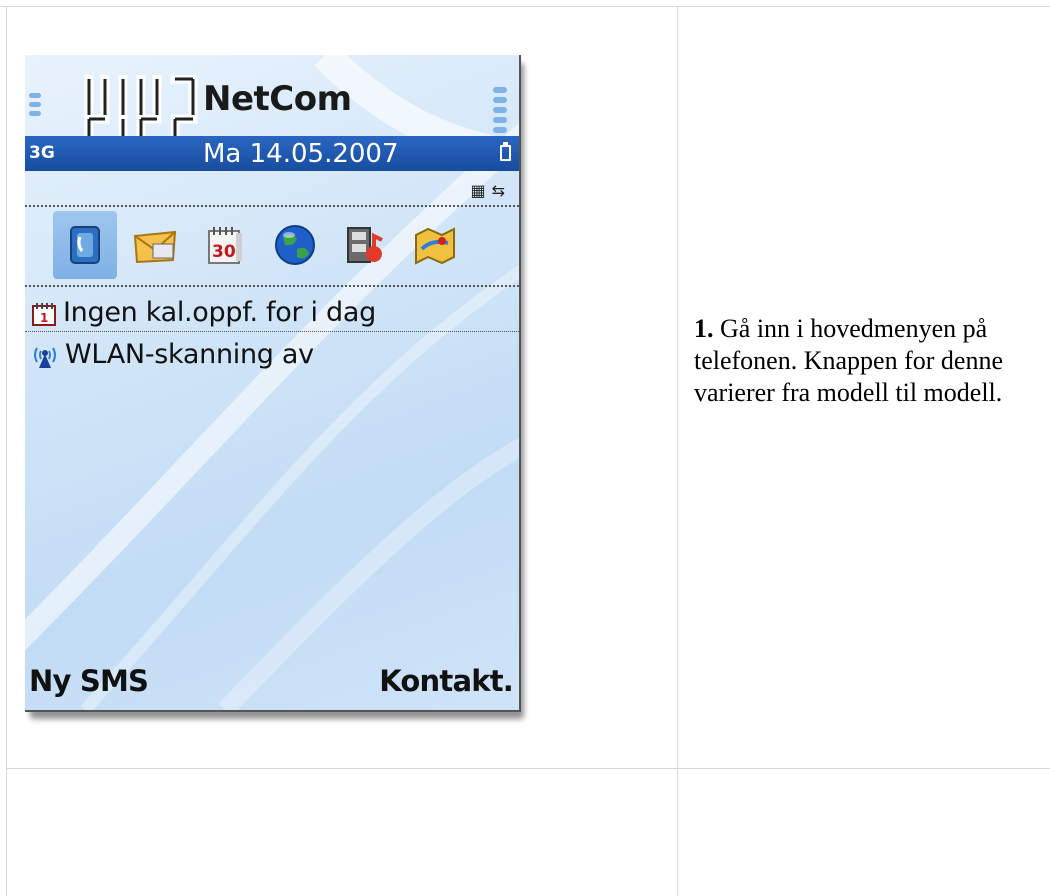 This screenshot has height=896, width=1050. I want to click on table-border-top, so click(525, 6).